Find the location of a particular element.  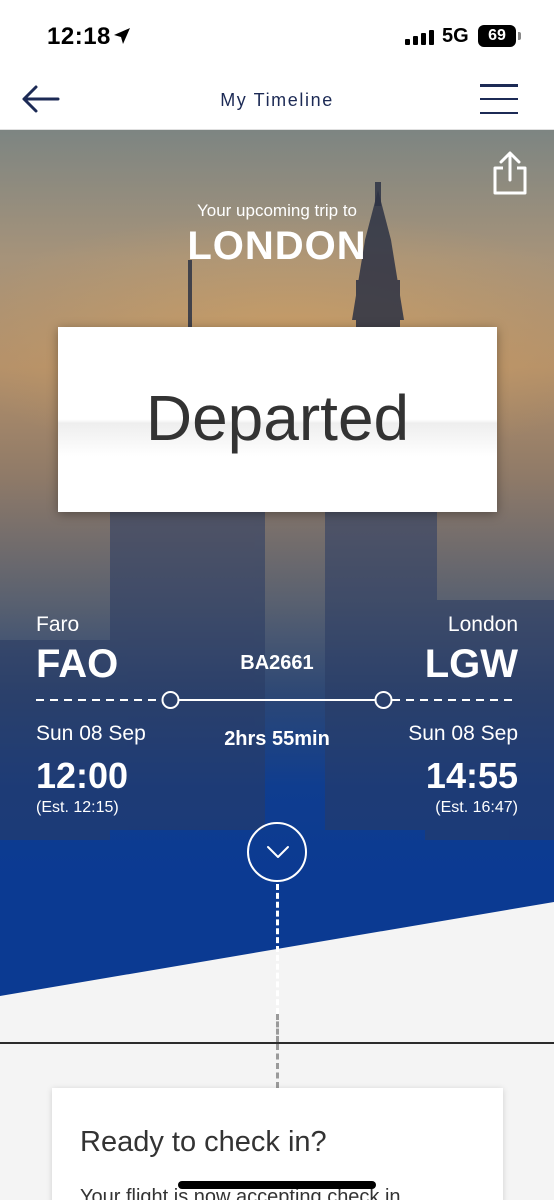

home-indicator is located at coordinates (277, 1185).